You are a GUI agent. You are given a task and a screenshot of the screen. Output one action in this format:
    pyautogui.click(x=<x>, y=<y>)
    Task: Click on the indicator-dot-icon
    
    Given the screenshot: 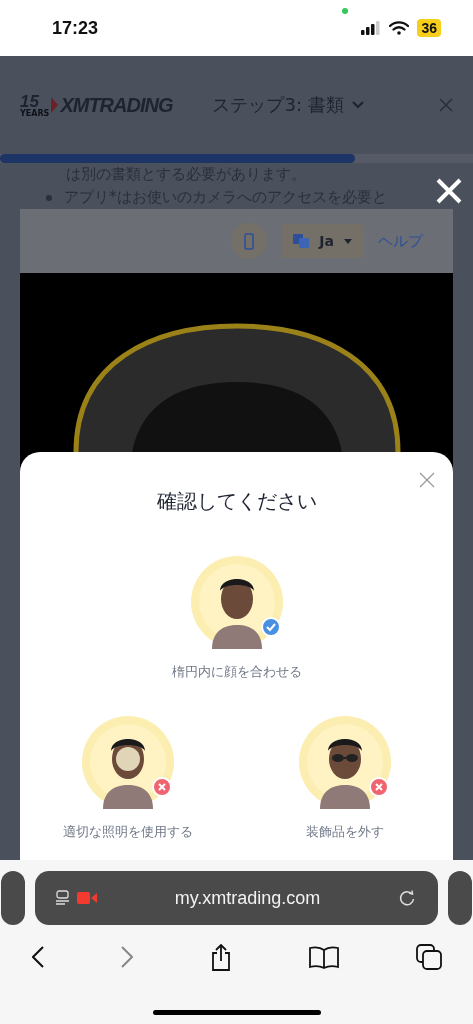 What is the action you would take?
    pyautogui.click(x=345, y=11)
    